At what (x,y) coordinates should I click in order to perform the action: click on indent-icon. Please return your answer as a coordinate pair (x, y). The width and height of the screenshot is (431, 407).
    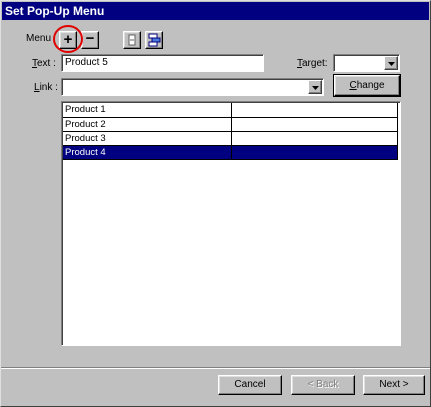
    Looking at the image, I should click on (154, 40).